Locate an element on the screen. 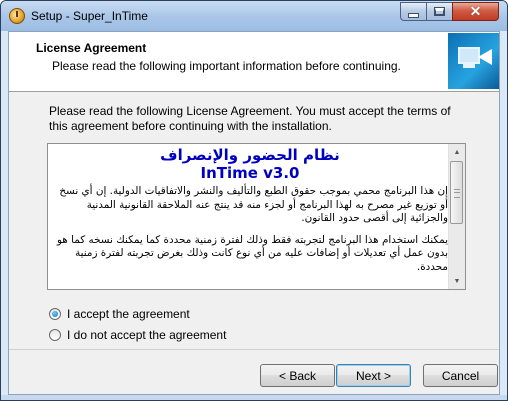  close-button: ✕ is located at coordinates (475, 11).